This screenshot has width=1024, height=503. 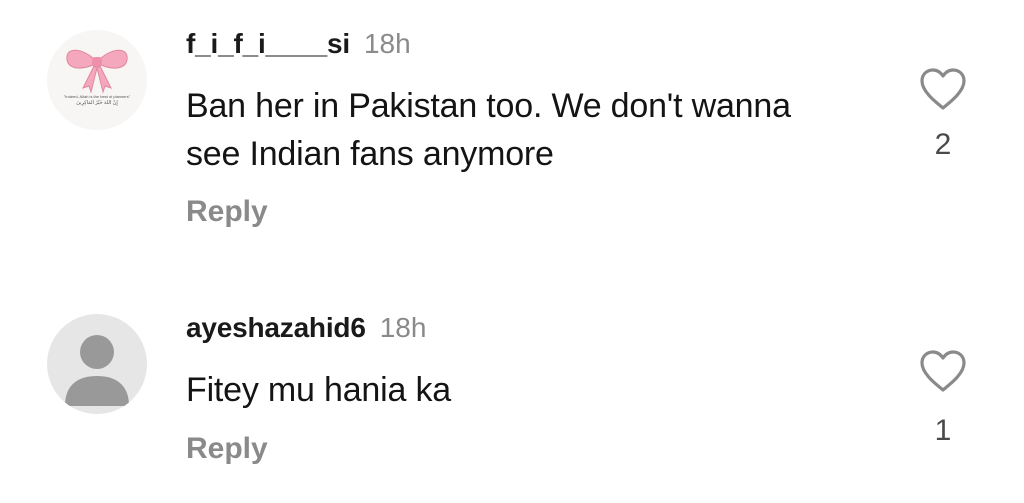 I want to click on like-count: 1, so click(x=943, y=430).